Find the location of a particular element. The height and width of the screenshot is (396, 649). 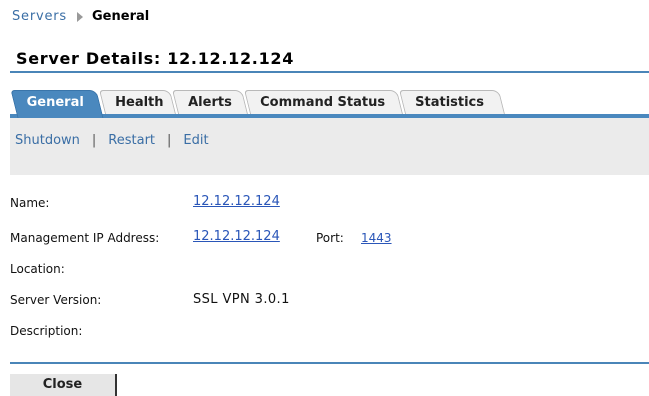

location-label: Location: is located at coordinates (37, 269).